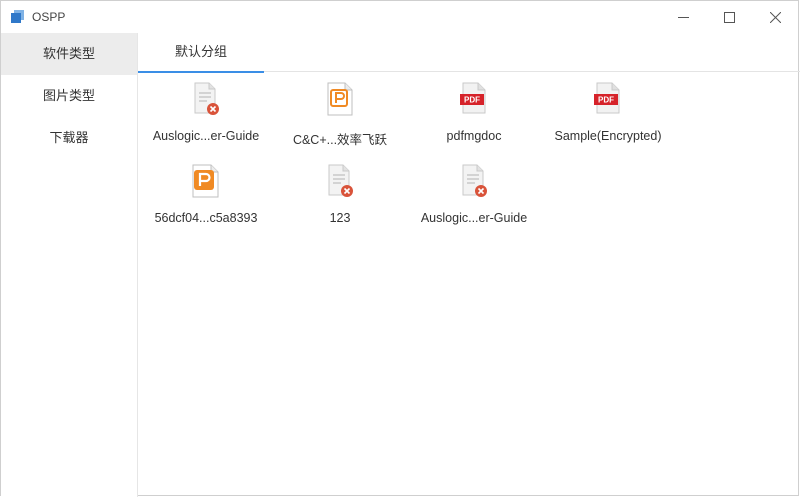  What do you see at coordinates (205, 181) in the screenshot?
I see `wps-presentation-icon` at bounding box center [205, 181].